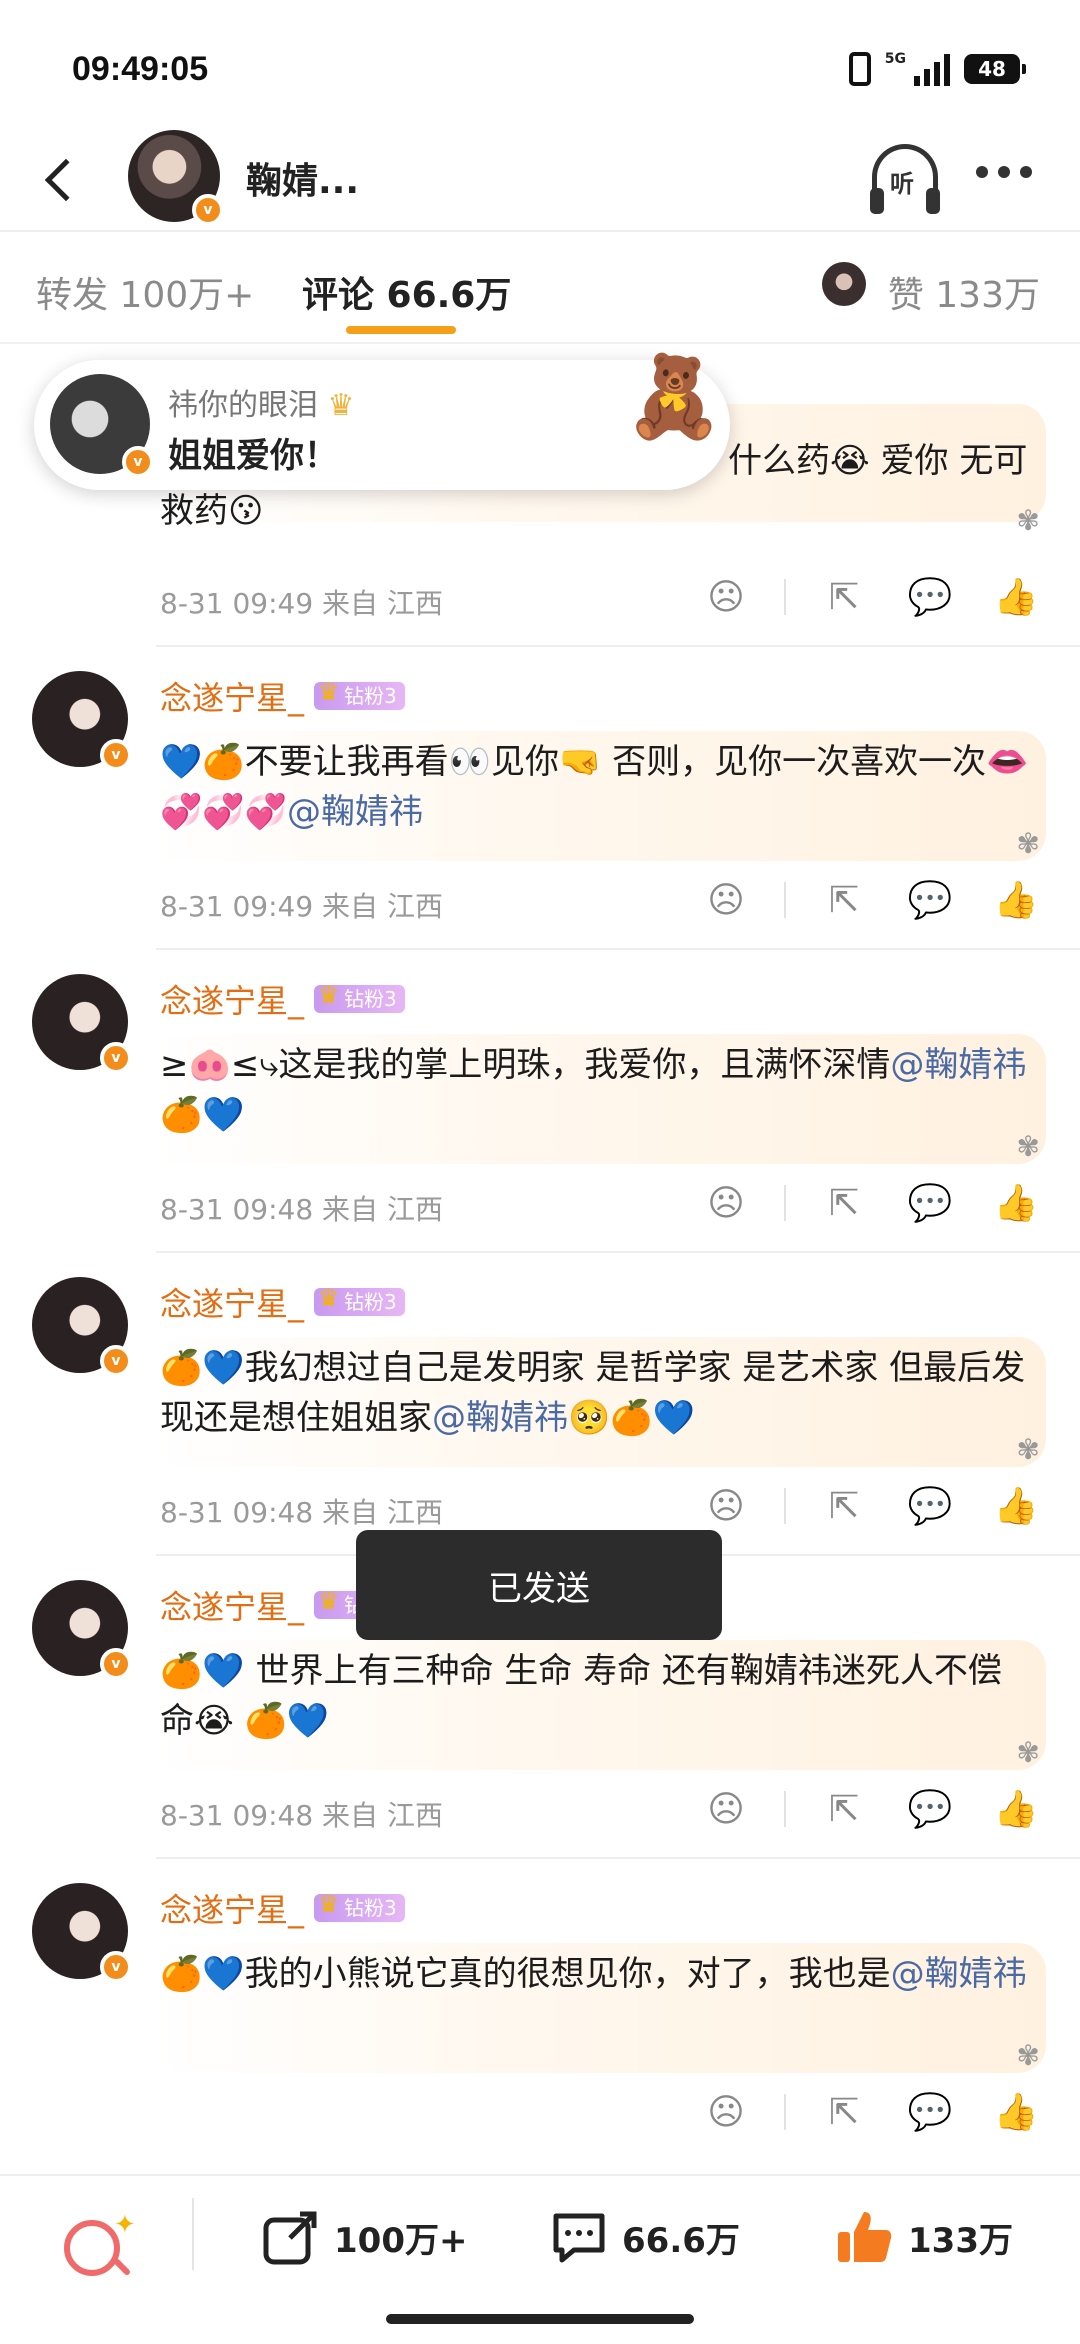 The height and width of the screenshot is (2344, 1080). Describe the element at coordinates (140, 69) in the screenshot. I see `status-time: 09:49:05` at that location.